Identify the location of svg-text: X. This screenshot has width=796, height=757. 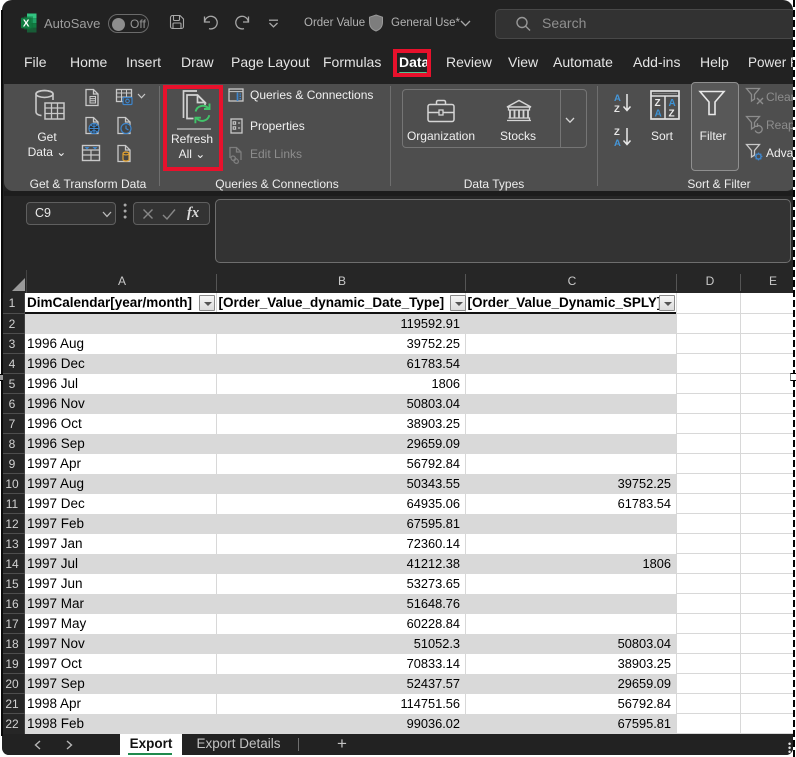
(26, 24).